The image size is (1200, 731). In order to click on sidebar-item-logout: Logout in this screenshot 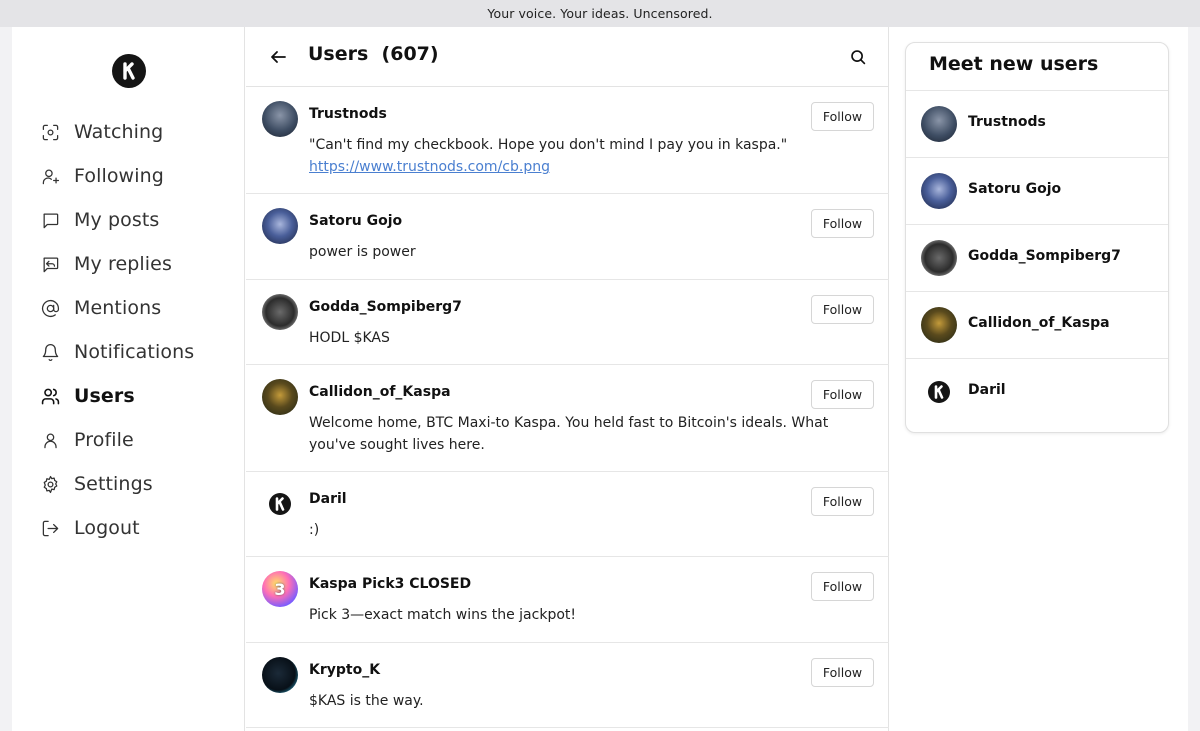, I will do `click(138, 528)`.